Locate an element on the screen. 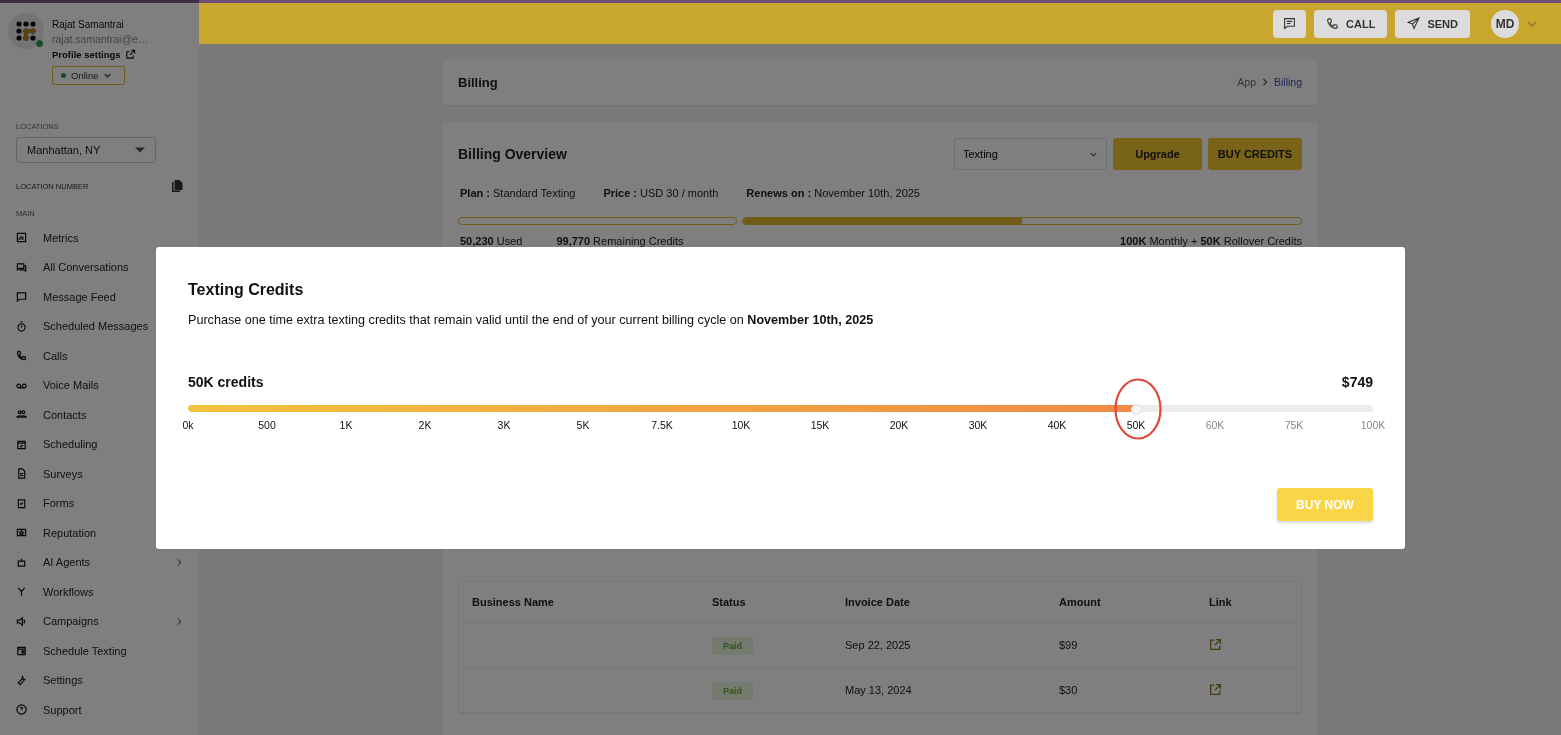 The image size is (1561, 735). nav-item: Settings is located at coordinates (99, 680).